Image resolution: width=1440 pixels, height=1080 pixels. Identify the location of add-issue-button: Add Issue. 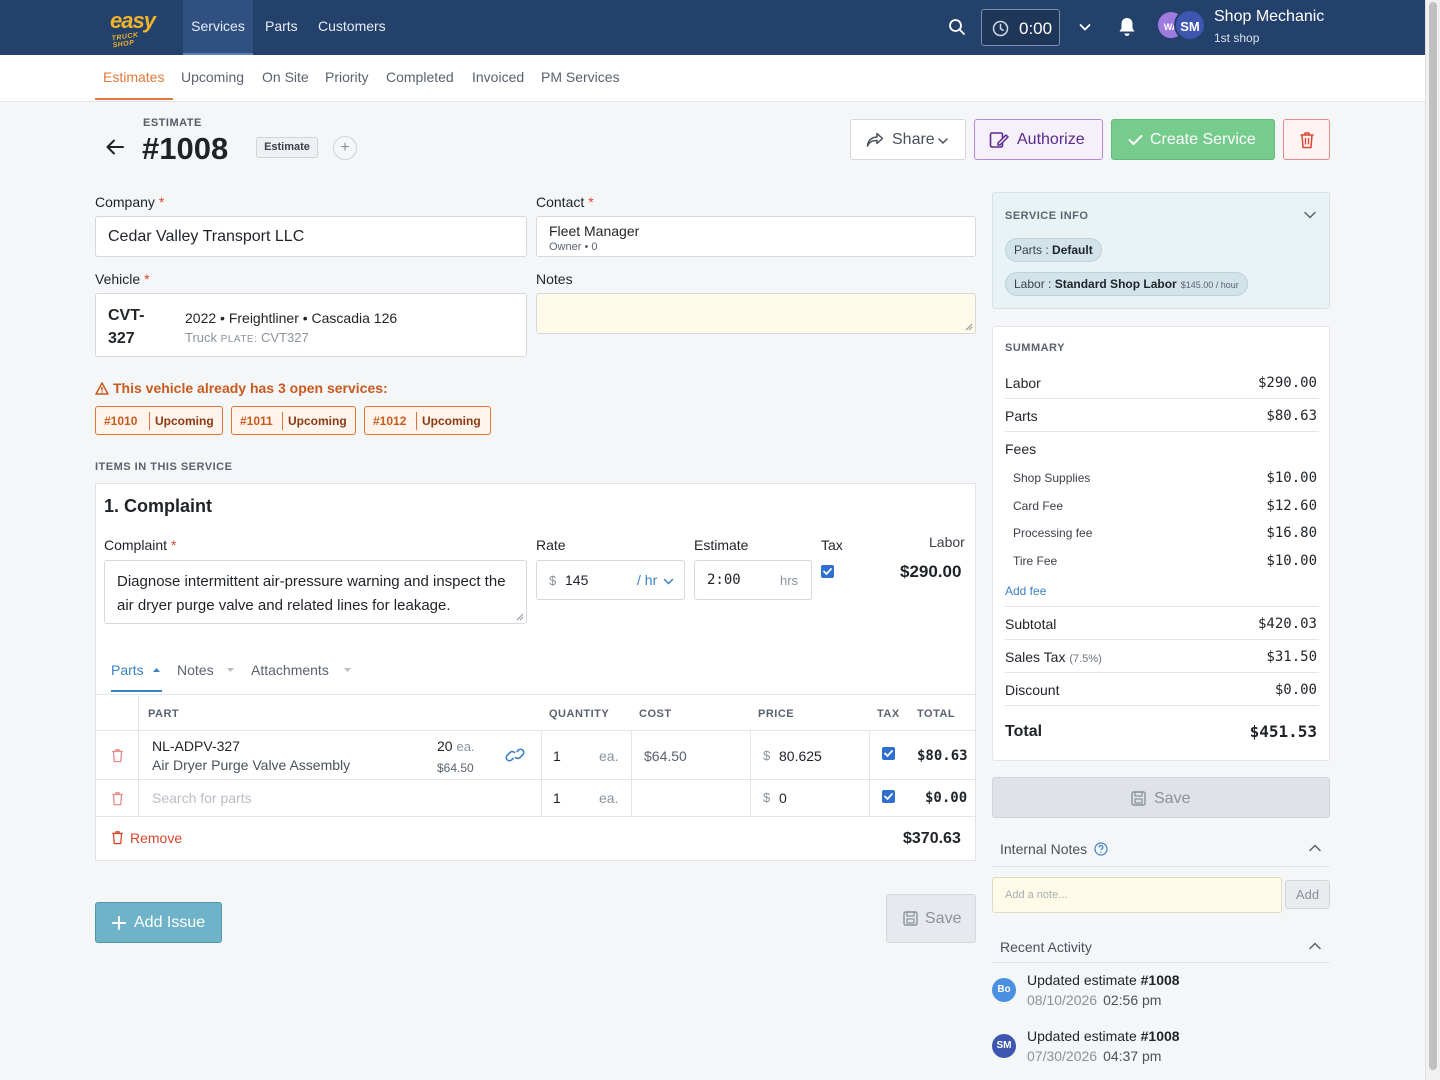
(158, 922).